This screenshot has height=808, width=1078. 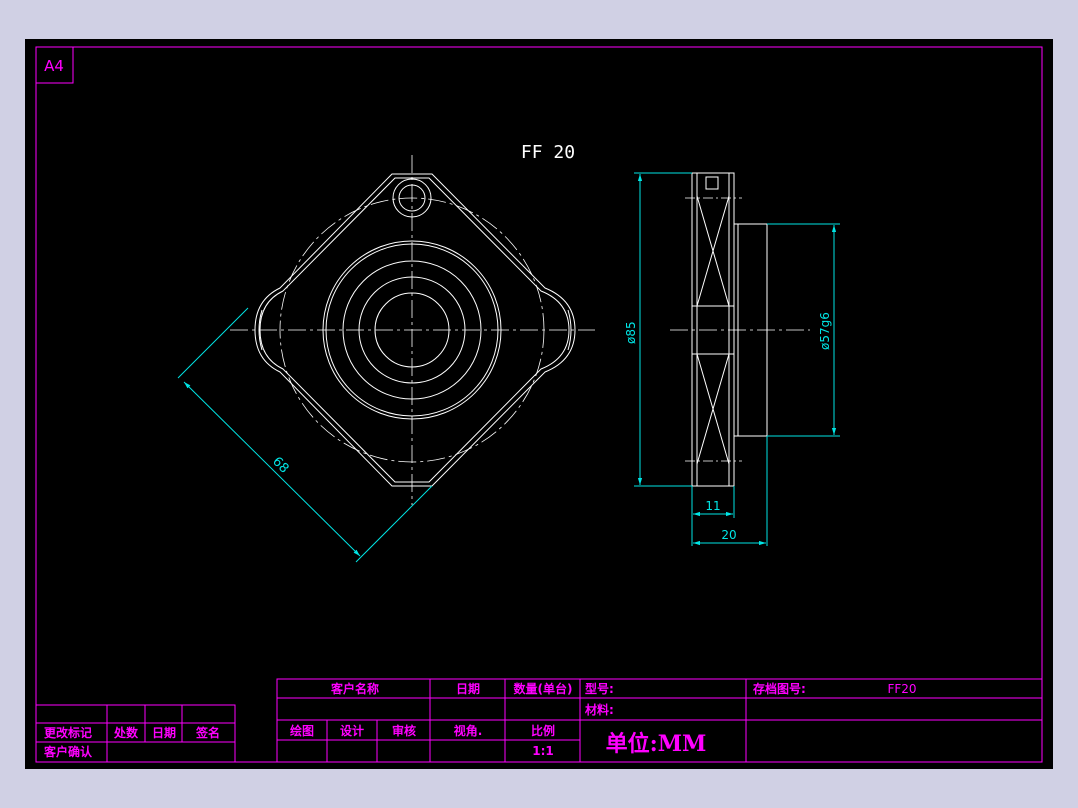 I want to click on tb-scale-value: 1:1, so click(x=543, y=751).